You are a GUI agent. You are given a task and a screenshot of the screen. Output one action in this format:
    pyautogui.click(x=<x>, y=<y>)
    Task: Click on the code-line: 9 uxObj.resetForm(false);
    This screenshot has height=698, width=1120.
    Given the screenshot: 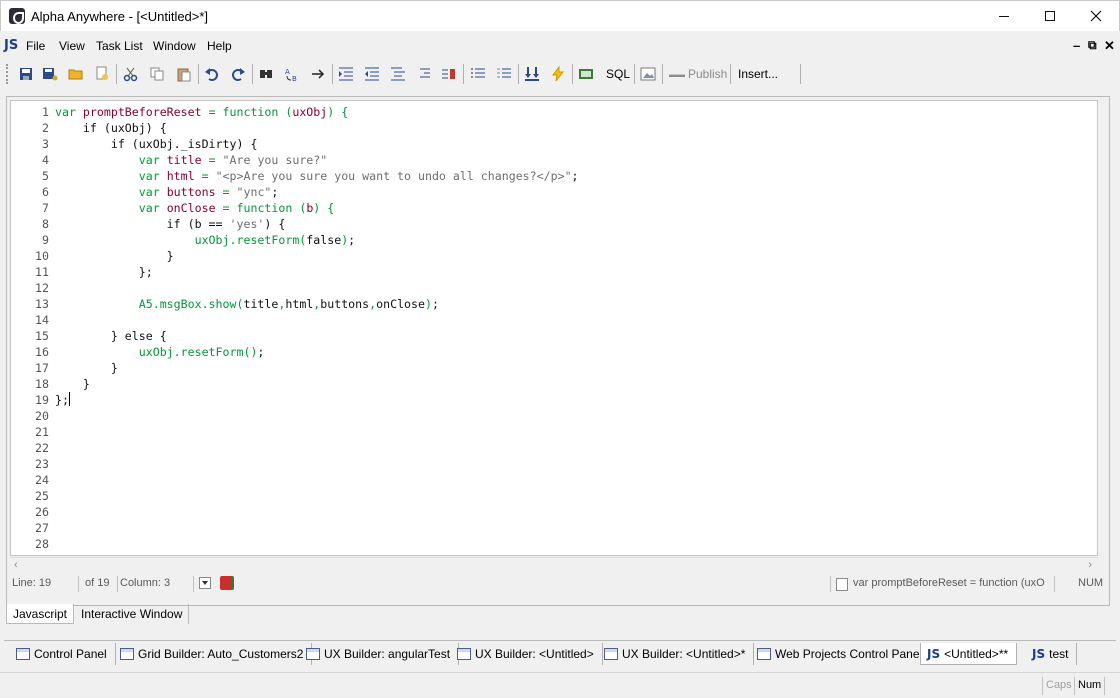 What is the action you would take?
    pyautogui.click(x=554, y=240)
    